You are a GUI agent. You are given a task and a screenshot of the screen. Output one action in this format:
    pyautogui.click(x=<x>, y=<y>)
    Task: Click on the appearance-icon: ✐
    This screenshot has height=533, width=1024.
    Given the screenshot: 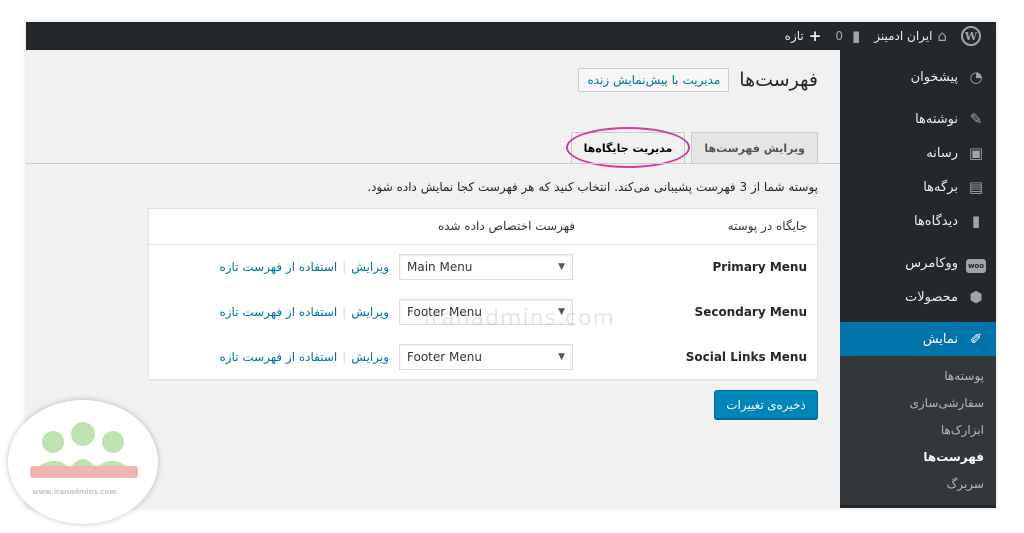 What is the action you would take?
    pyautogui.click(x=976, y=339)
    